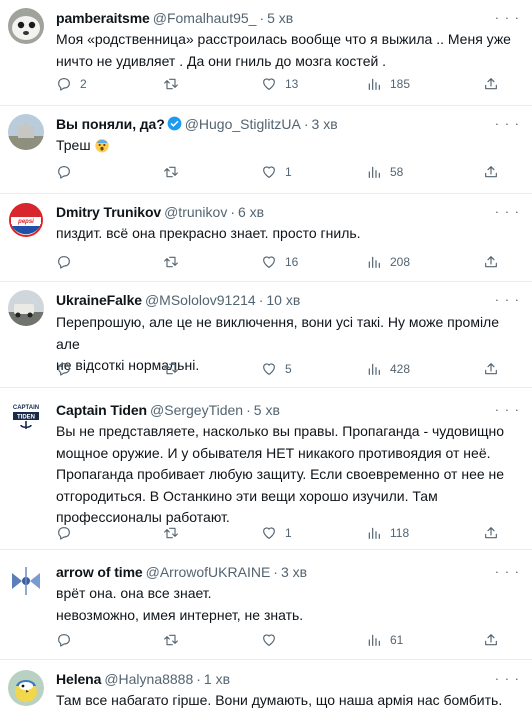 This screenshot has width=532, height=718. I want to click on views-button: 208, so click(388, 262).